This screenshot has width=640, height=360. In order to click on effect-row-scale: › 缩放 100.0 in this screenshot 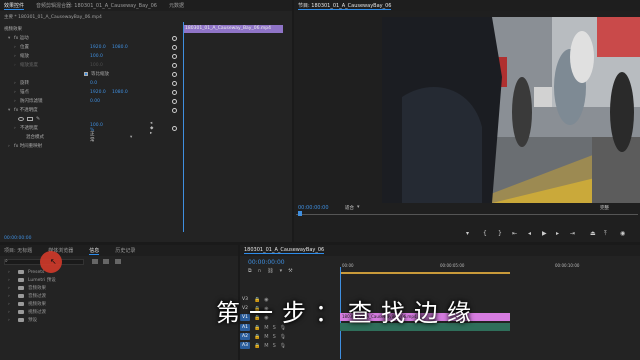, I will do `click(51, 56)`.